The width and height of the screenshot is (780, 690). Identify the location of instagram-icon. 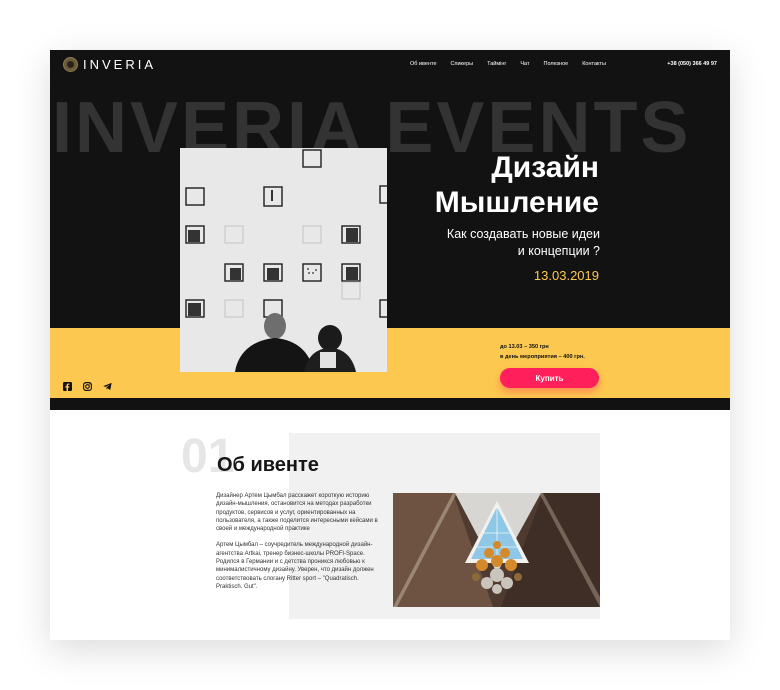
(87, 384).